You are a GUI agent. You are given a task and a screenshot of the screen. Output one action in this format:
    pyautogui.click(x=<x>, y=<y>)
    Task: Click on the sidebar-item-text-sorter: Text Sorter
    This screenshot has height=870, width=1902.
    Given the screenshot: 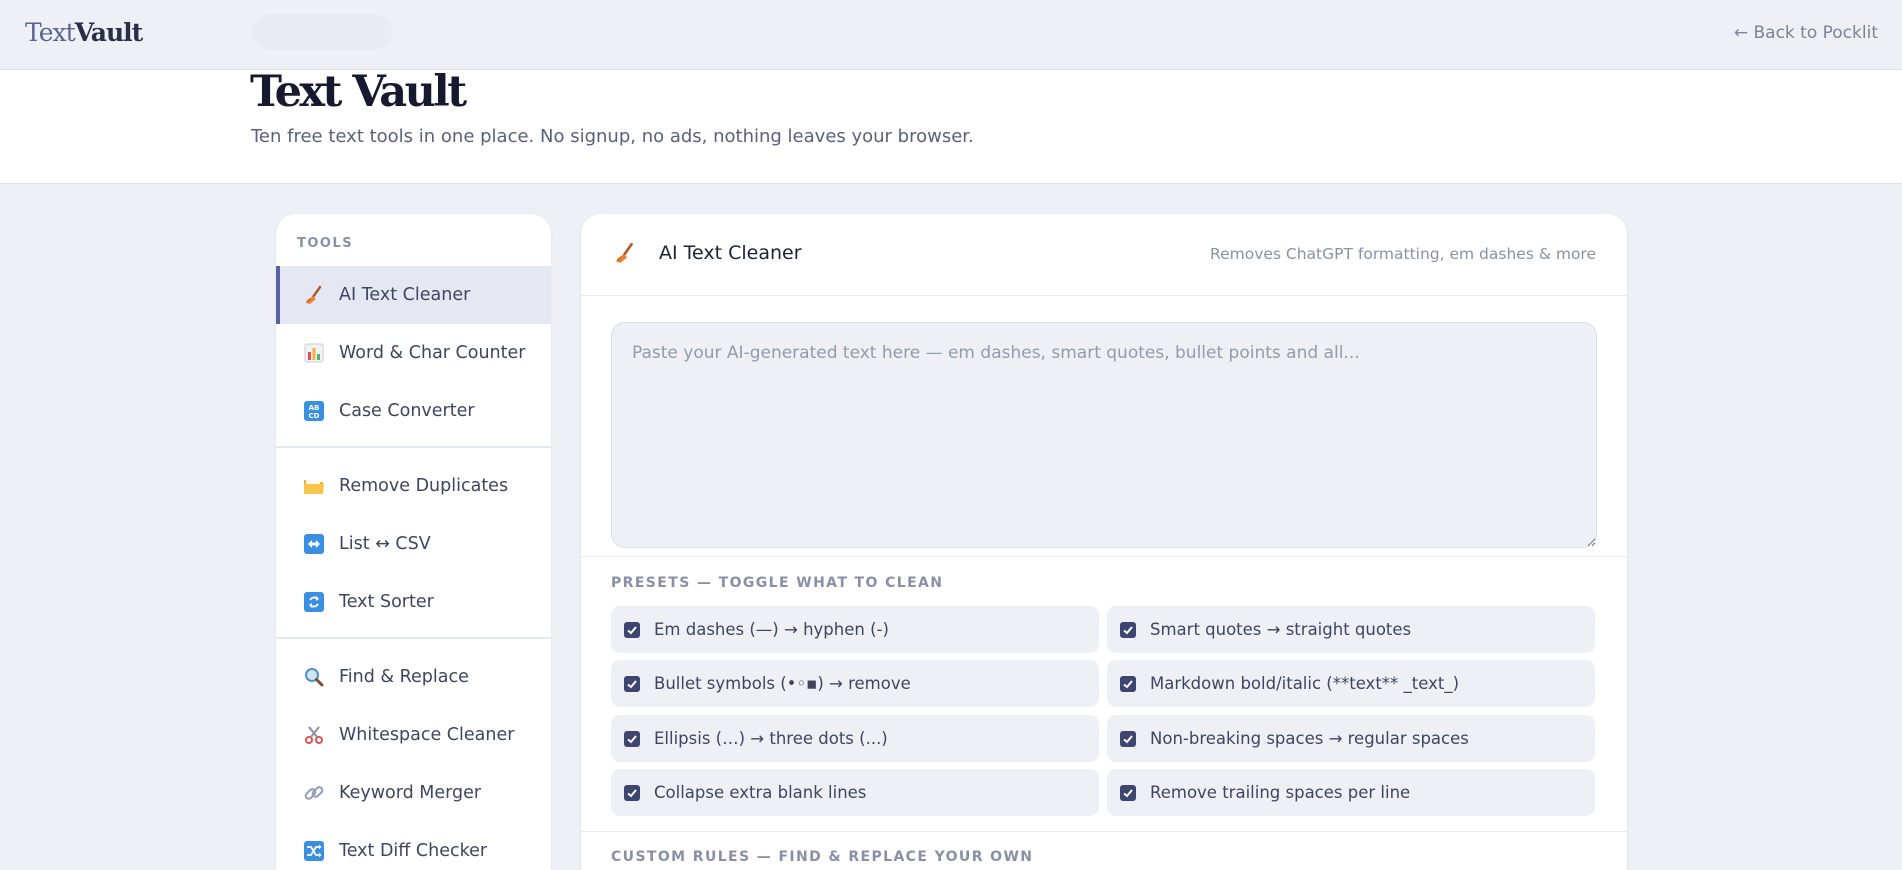 What is the action you would take?
    pyautogui.click(x=413, y=602)
    